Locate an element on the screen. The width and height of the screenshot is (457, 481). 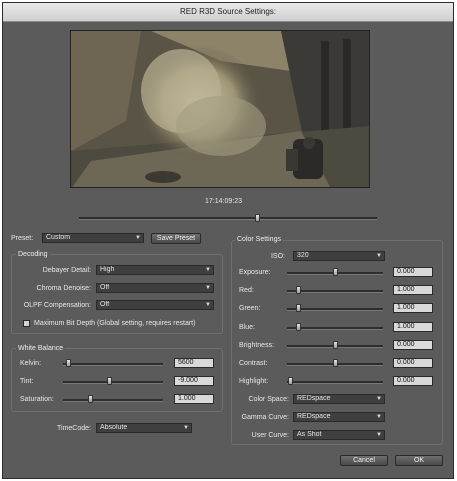
saturation-slider-thumb is located at coordinates (90, 399).